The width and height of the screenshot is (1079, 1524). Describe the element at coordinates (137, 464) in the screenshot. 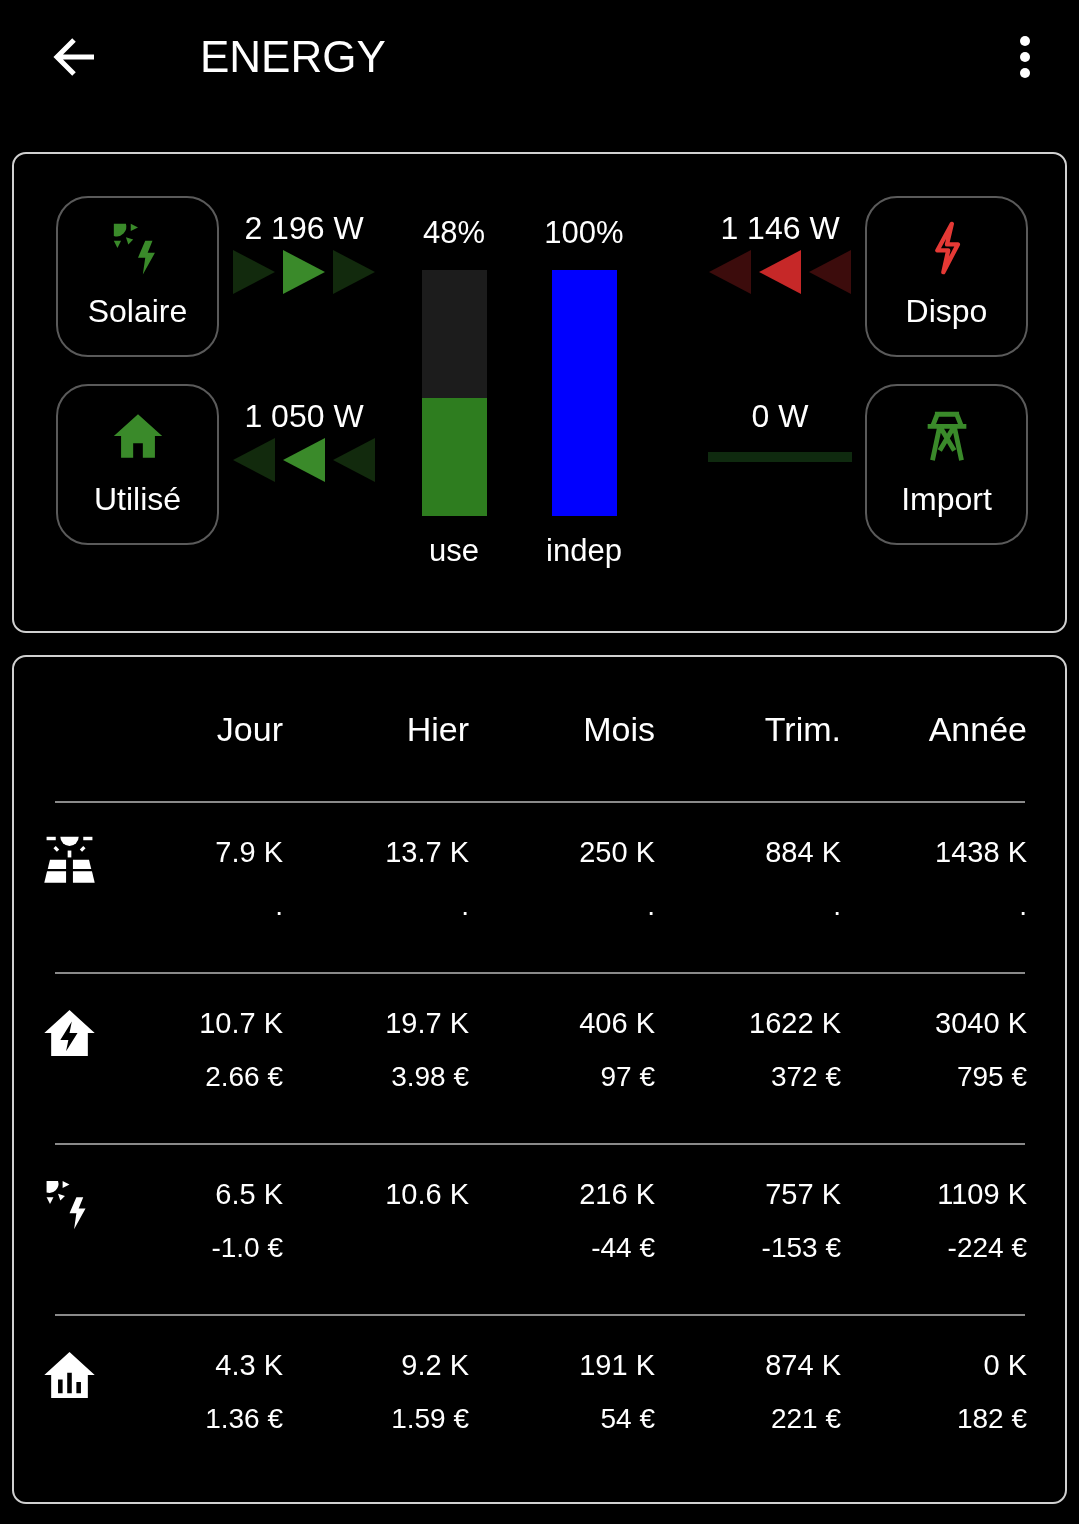

I see `energy-tile: Utilisé` at that location.